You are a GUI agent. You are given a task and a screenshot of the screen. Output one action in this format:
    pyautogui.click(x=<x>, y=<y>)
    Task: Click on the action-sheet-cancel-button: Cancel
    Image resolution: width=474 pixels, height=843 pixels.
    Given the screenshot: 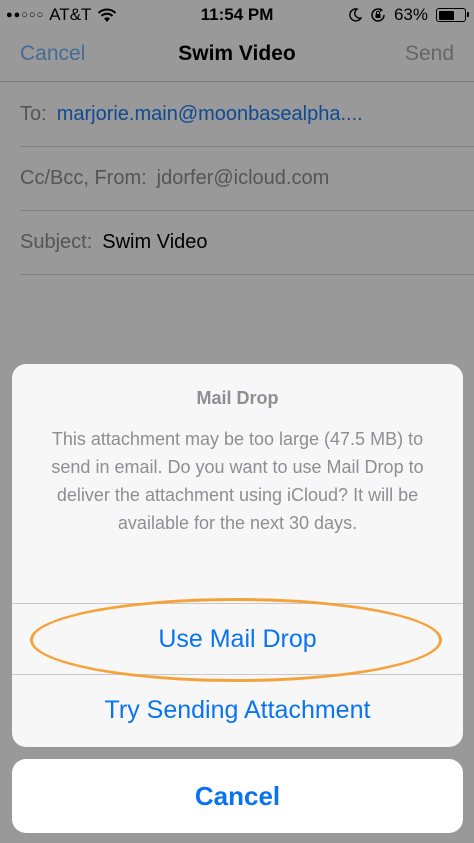 What is the action you would take?
    pyautogui.click(x=237, y=796)
    